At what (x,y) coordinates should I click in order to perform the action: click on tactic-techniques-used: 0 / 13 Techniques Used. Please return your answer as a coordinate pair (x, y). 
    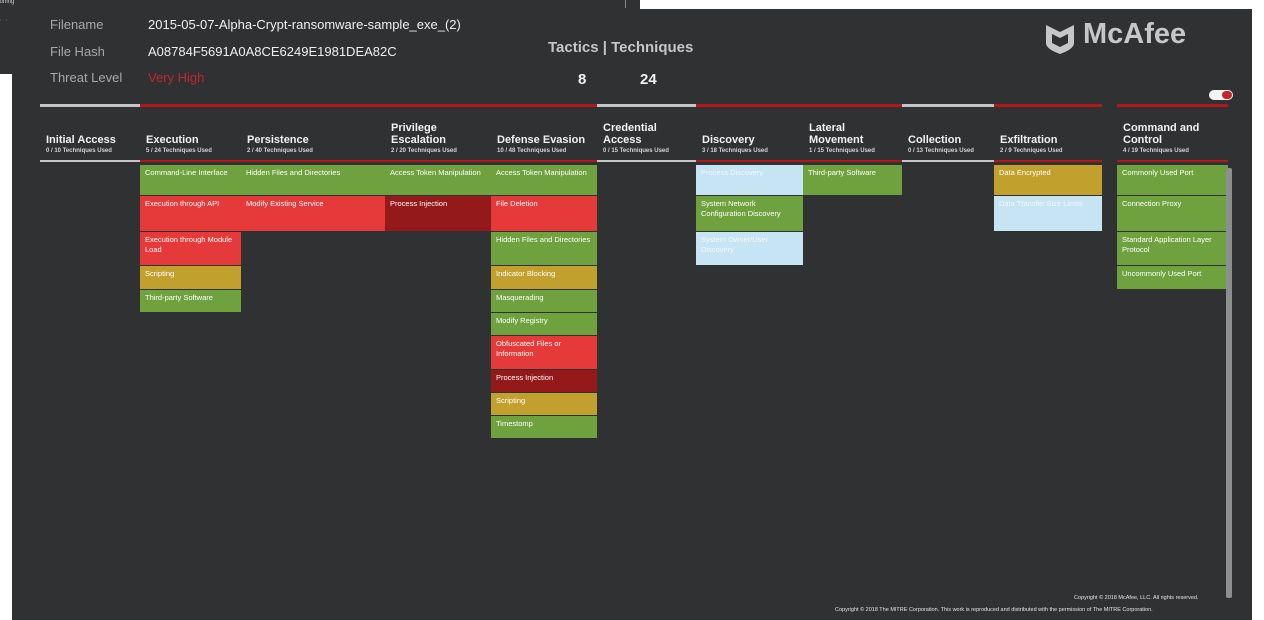
    Looking at the image, I should click on (941, 151).